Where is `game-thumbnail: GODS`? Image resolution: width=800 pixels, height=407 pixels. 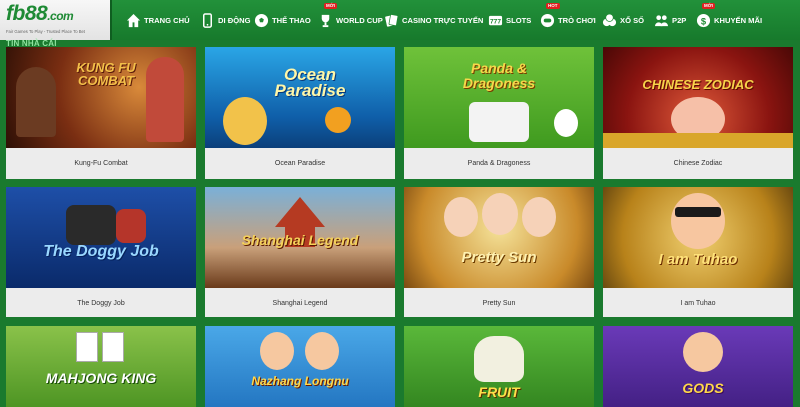
game-thumbnail: GODS is located at coordinates (698, 366).